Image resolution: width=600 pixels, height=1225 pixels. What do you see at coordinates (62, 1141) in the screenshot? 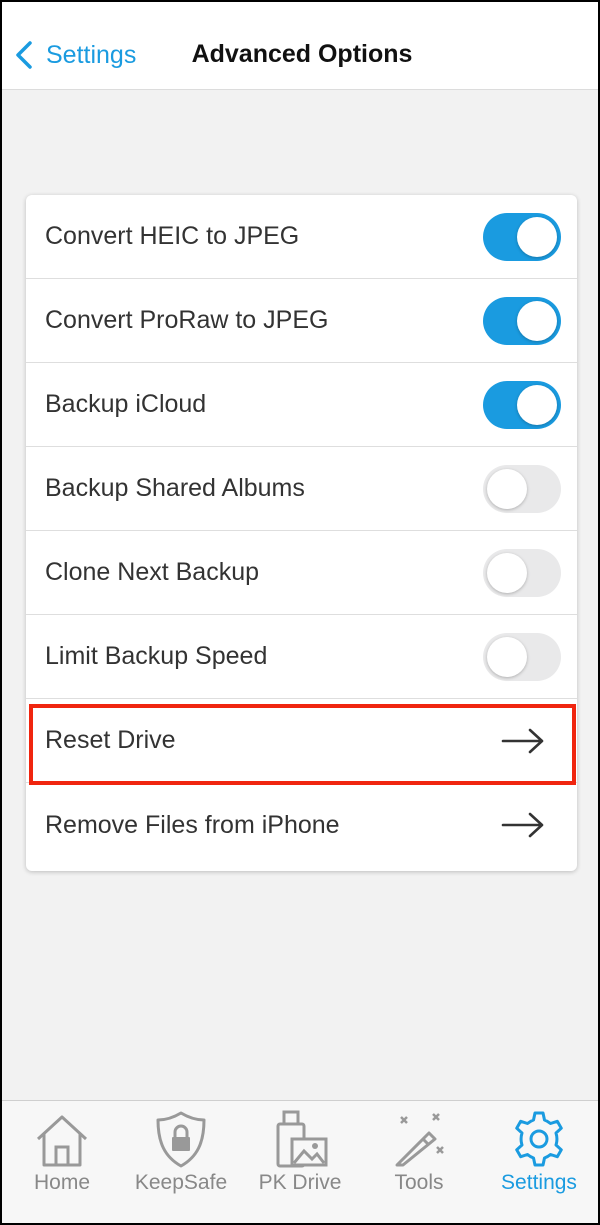
I see `home-icon` at bounding box center [62, 1141].